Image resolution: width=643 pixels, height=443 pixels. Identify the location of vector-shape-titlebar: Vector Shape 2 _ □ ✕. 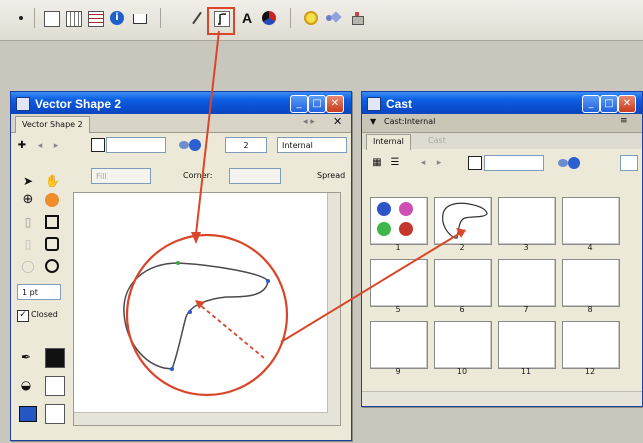
(181, 103).